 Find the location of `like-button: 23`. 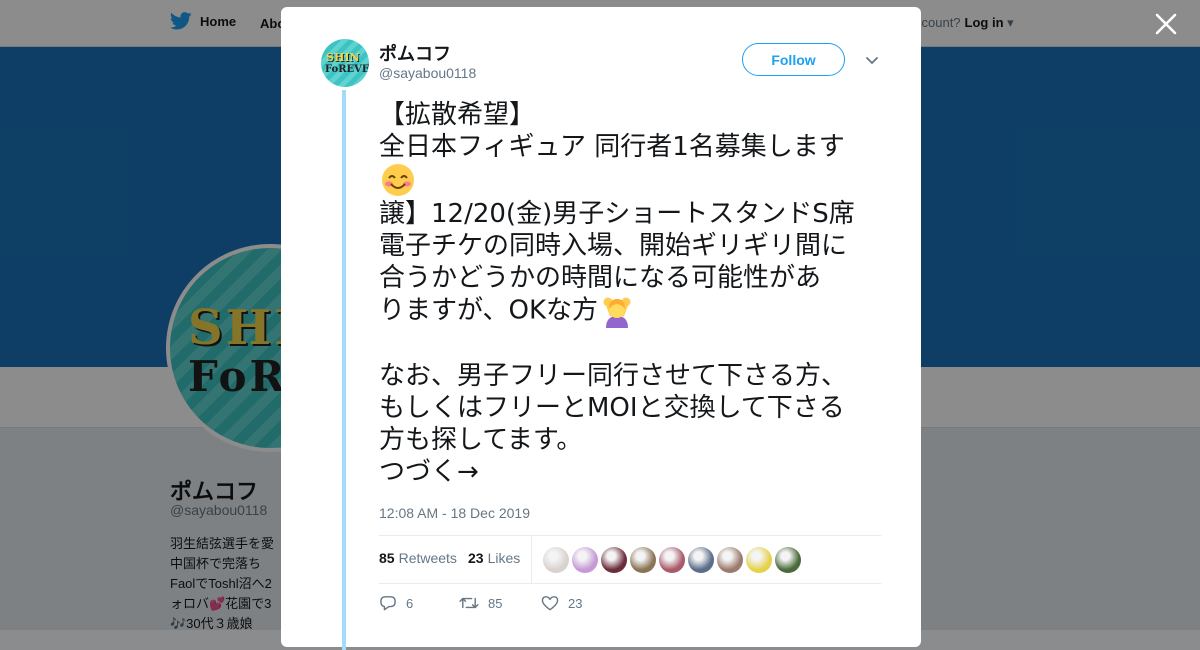

like-button: 23 is located at coordinates (561, 603).